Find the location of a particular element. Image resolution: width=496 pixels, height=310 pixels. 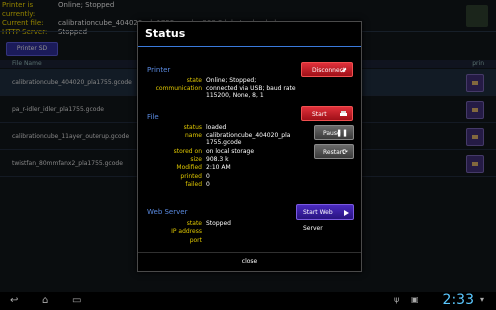

communication-key: communication is located at coordinates (178, 88).